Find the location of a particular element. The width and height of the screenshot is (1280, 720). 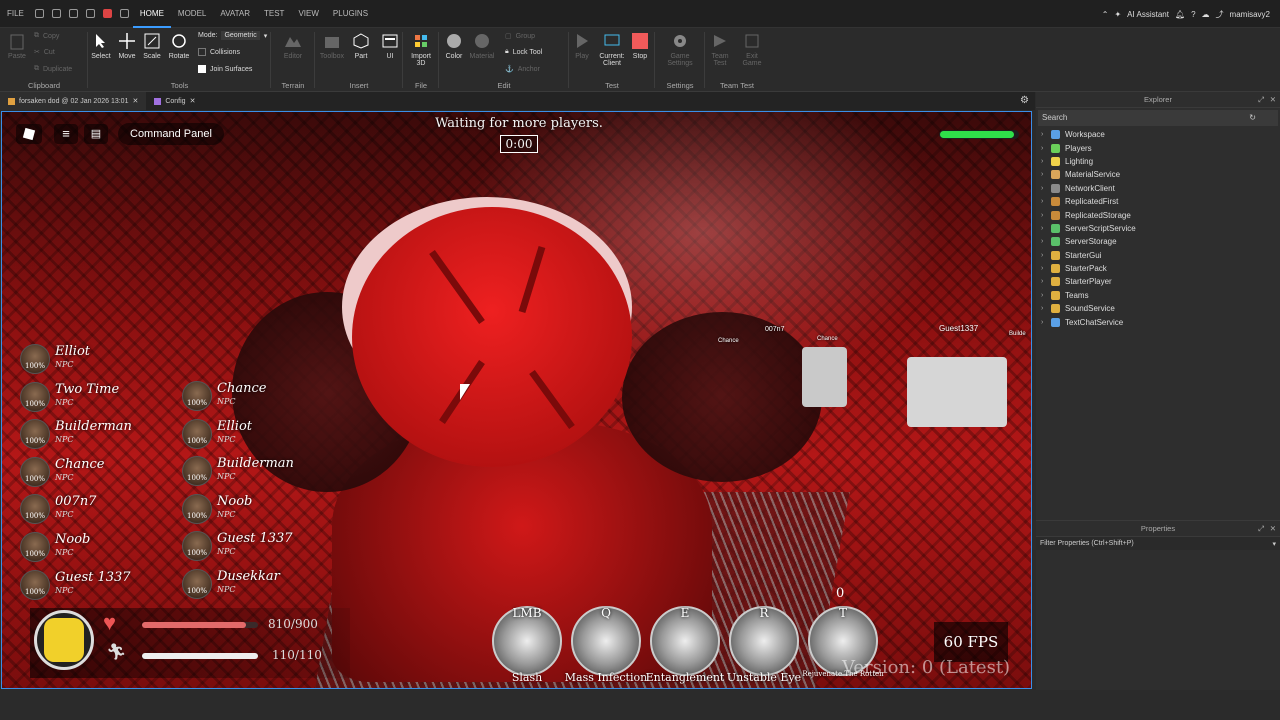

explorer-item: › SoundService is located at coordinates (1158, 308).